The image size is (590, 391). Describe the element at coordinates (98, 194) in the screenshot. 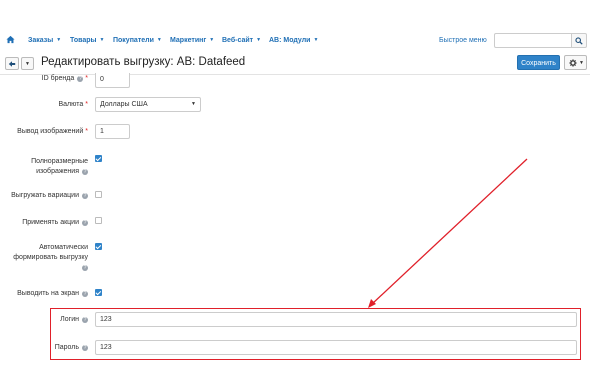

I see `export-variations-checkbox` at that location.